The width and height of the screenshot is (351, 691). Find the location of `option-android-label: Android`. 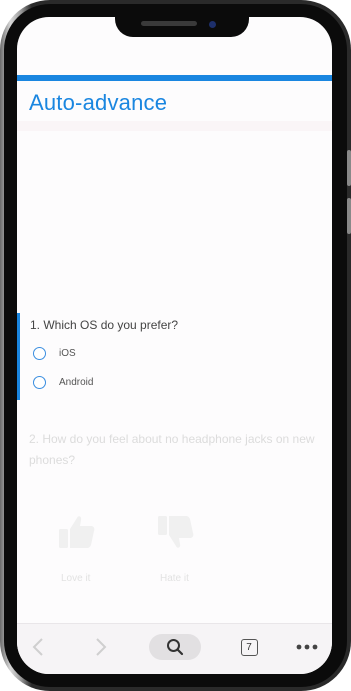

option-android-label: Android is located at coordinates (76, 382).